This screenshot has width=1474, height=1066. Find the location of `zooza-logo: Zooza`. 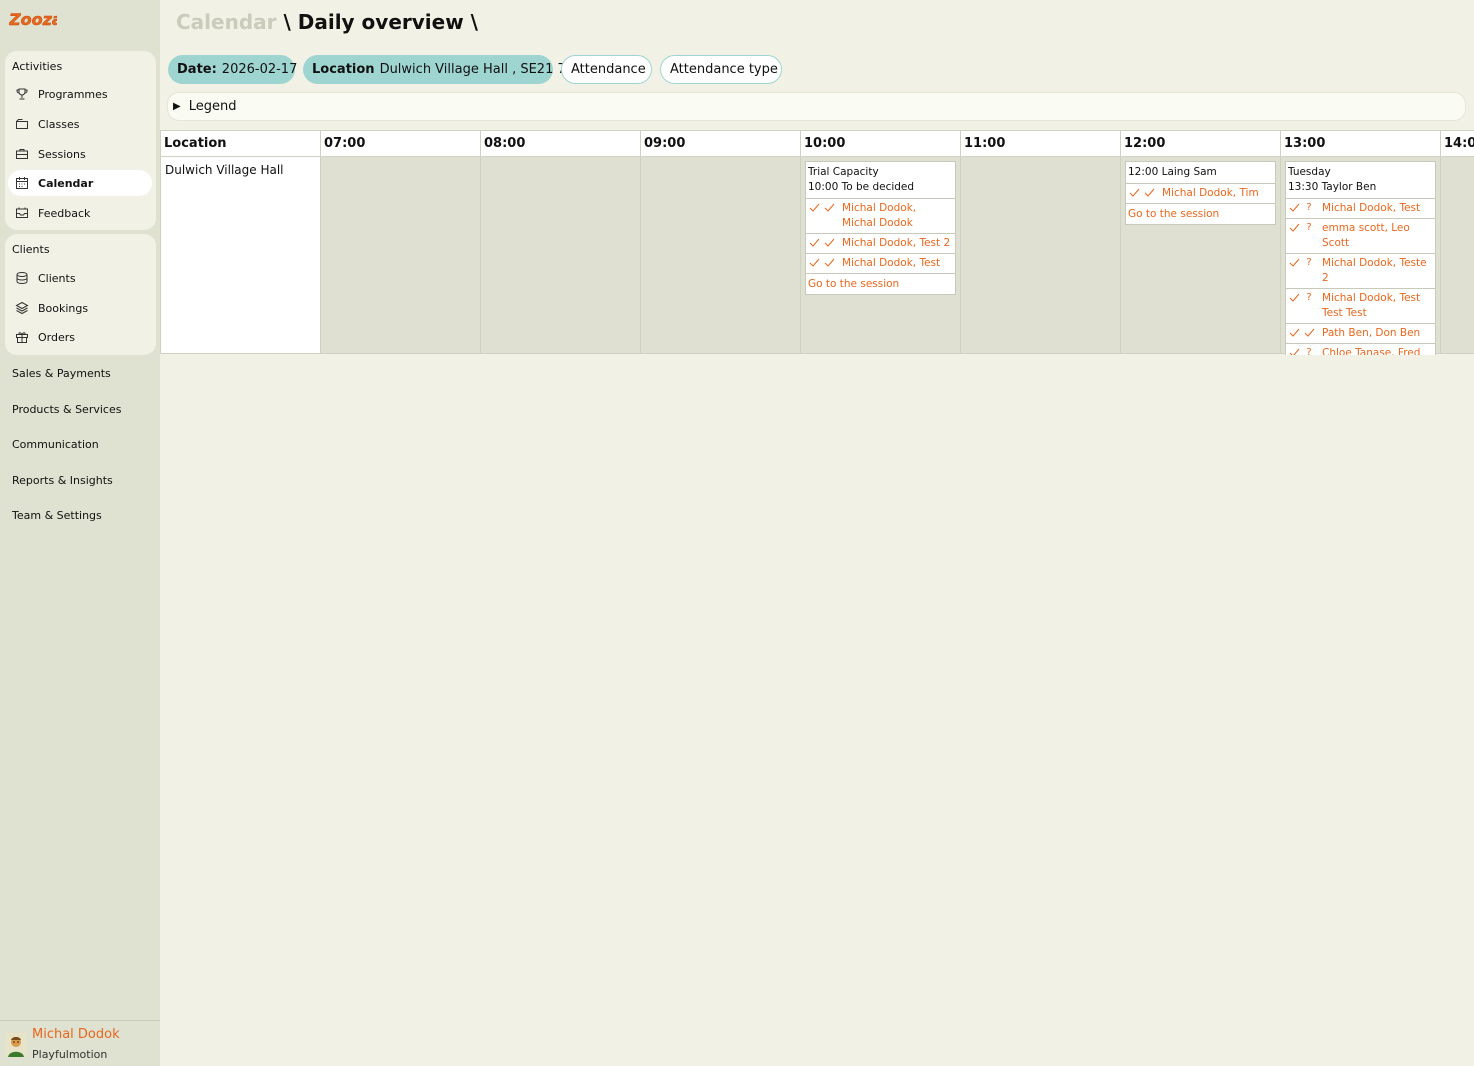

zooza-logo: Zooza is located at coordinates (33, 19).